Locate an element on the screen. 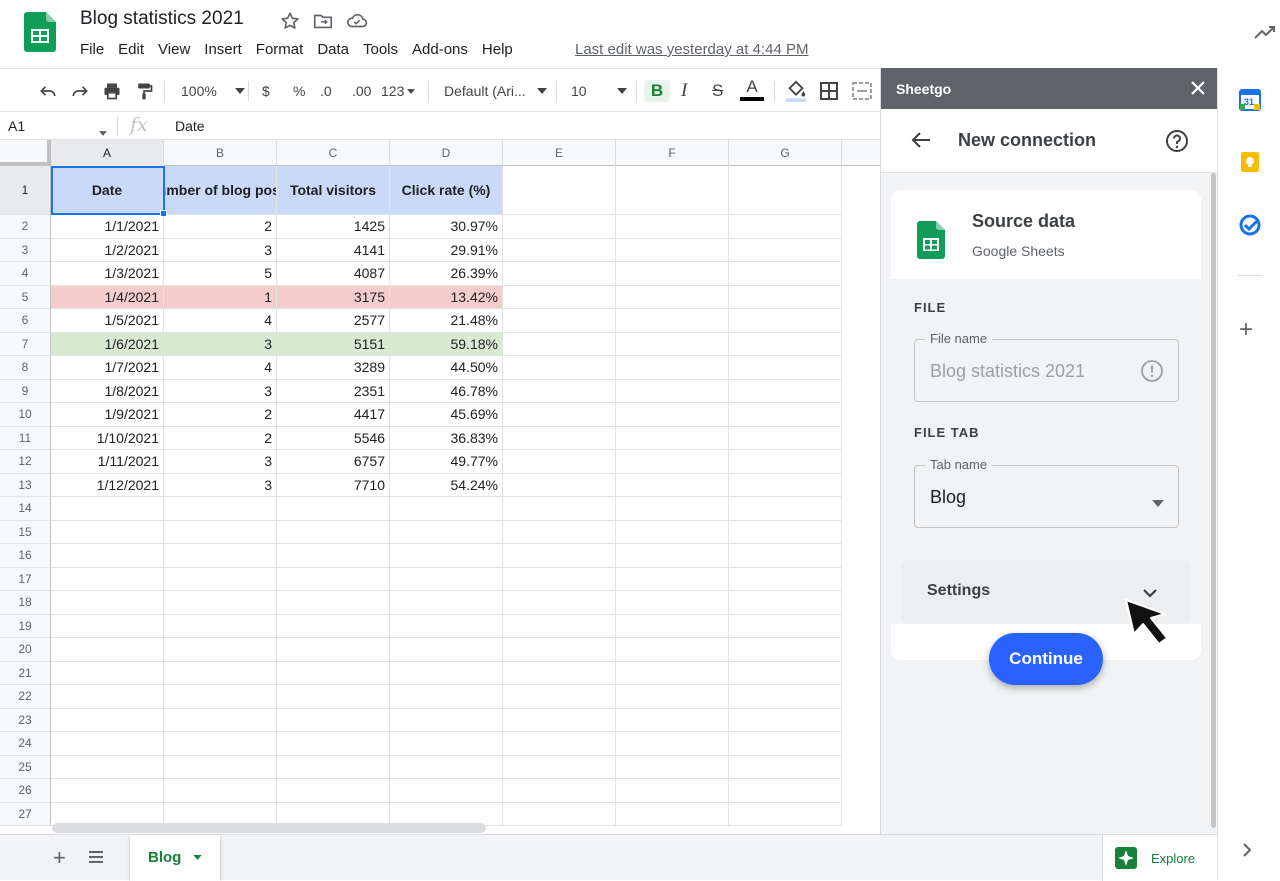  currency-format-button: $ is located at coordinates (266, 91).